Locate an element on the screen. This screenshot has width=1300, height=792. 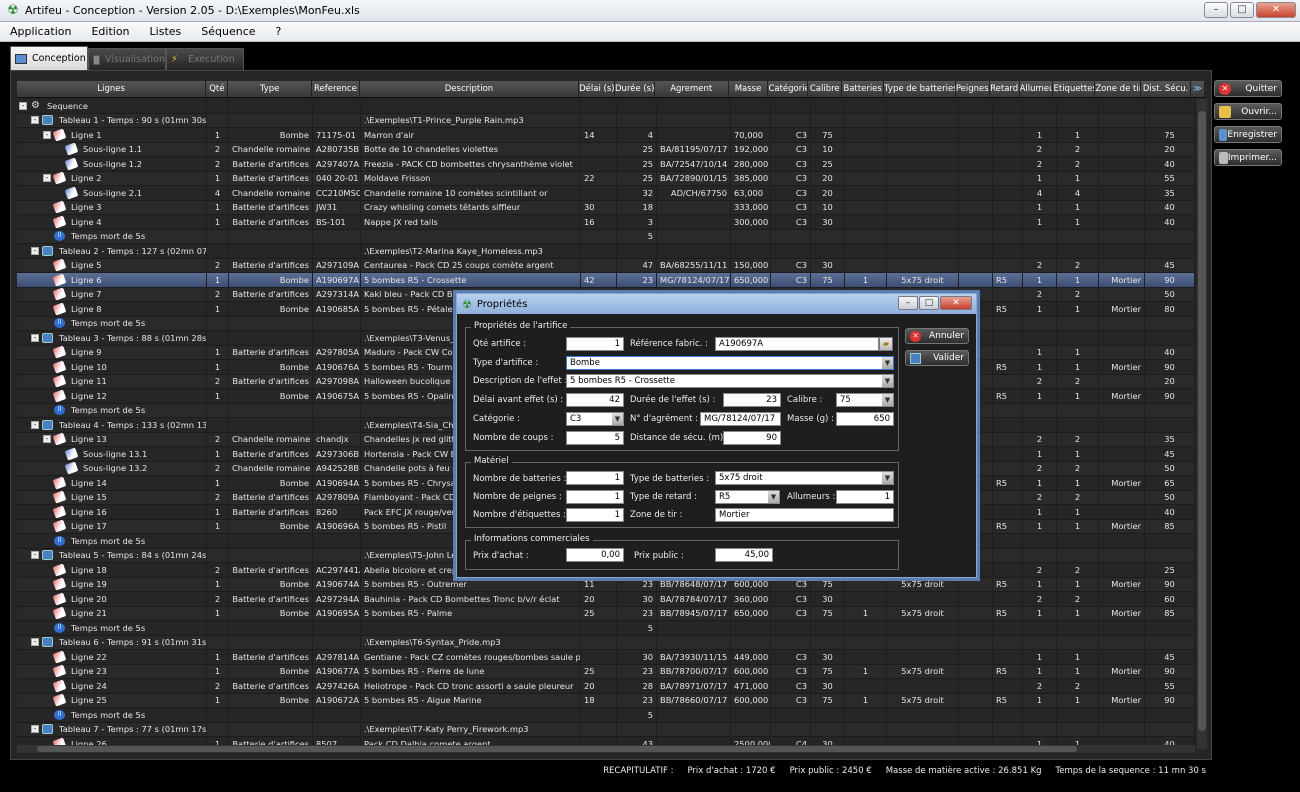
dialog-minimize-button: – is located at coordinates (908, 303).